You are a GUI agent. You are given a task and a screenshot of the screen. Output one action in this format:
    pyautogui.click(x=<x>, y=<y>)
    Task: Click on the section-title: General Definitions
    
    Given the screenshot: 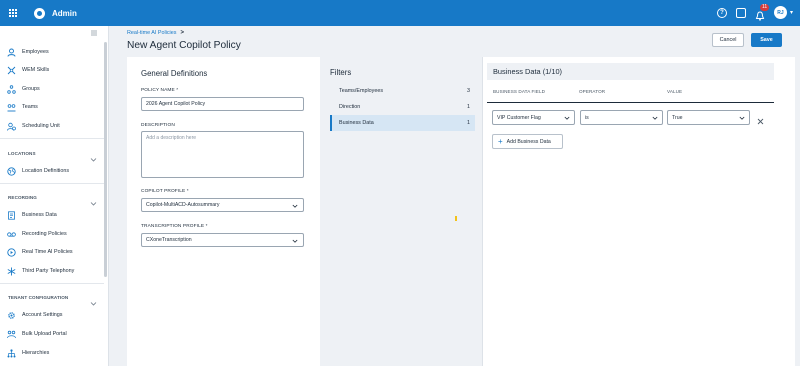 What is the action you would take?
    pyautogui.click(x=174, y=73)
    